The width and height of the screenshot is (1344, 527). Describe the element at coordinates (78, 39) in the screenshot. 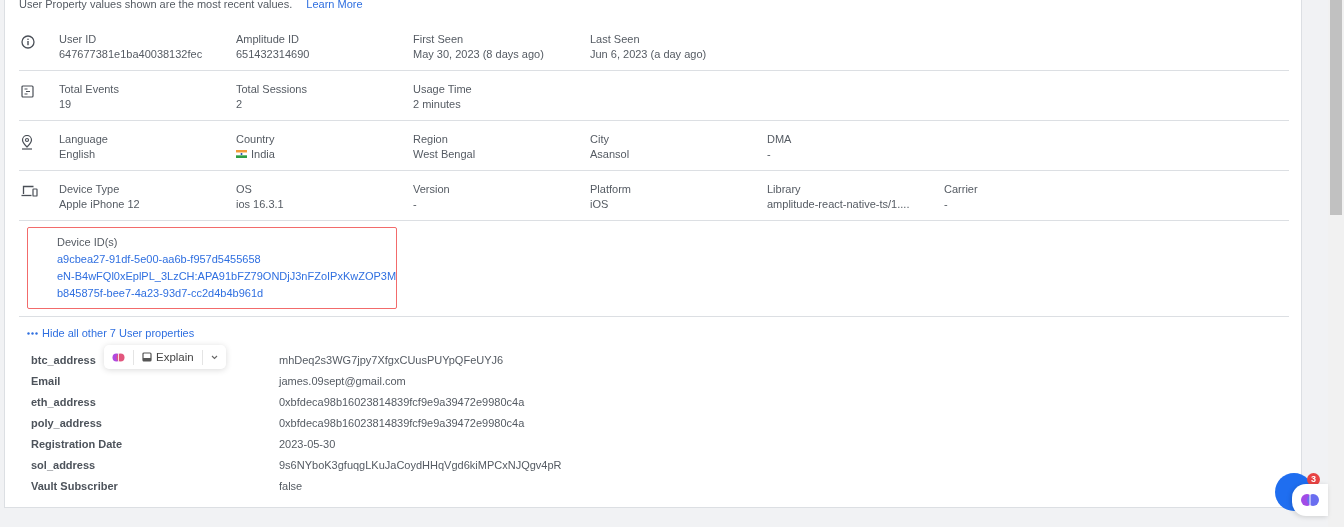

I see `field-label: User ID` at that location.